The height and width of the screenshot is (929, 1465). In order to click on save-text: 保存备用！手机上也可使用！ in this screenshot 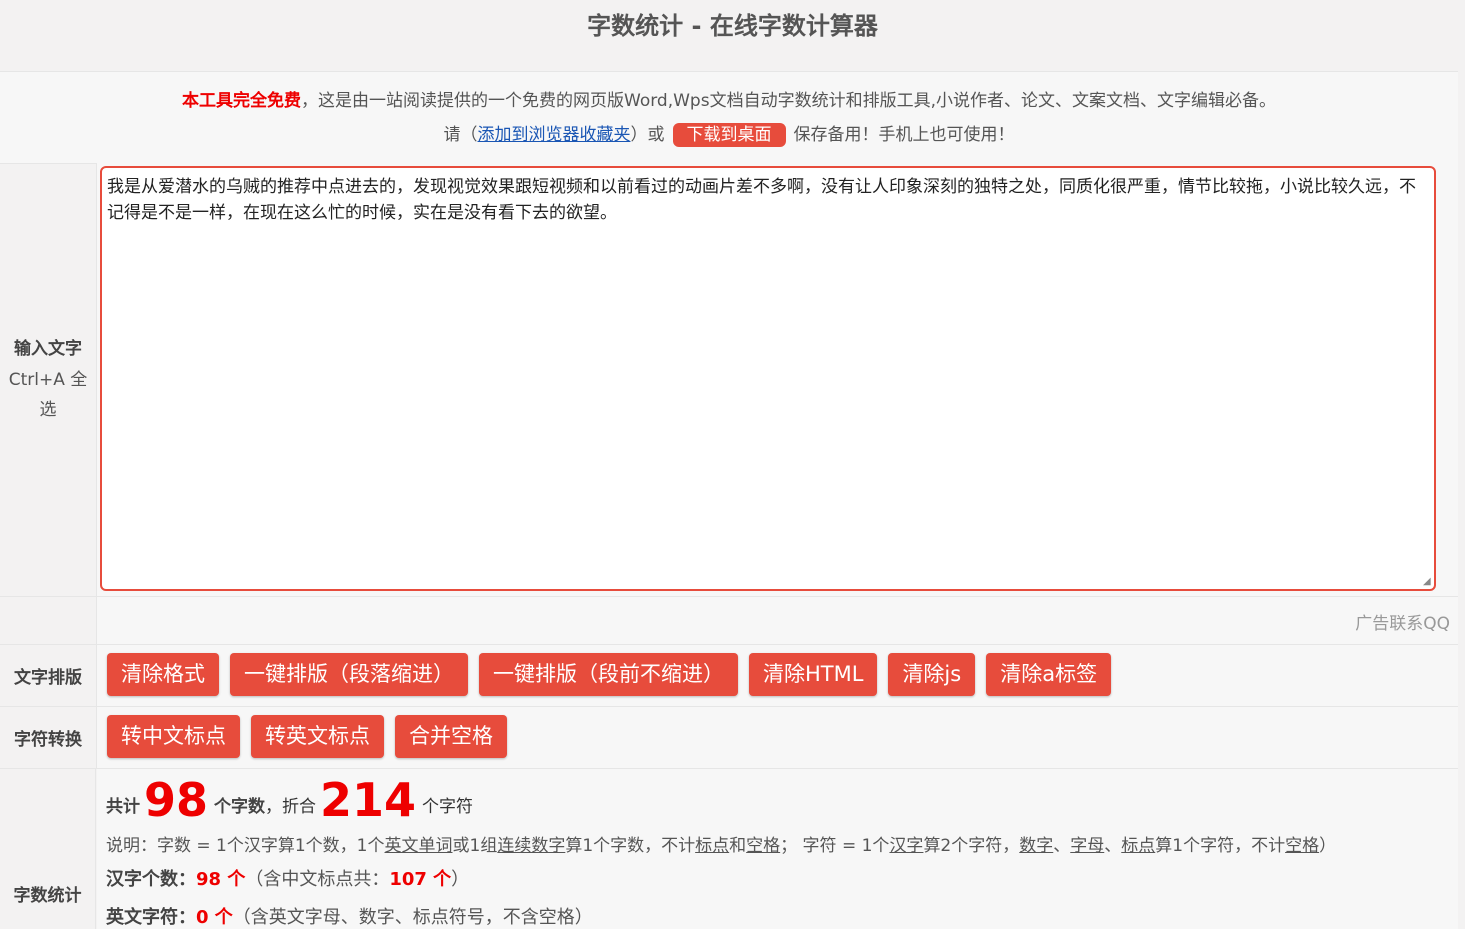, I will do `click(904, 135)`.